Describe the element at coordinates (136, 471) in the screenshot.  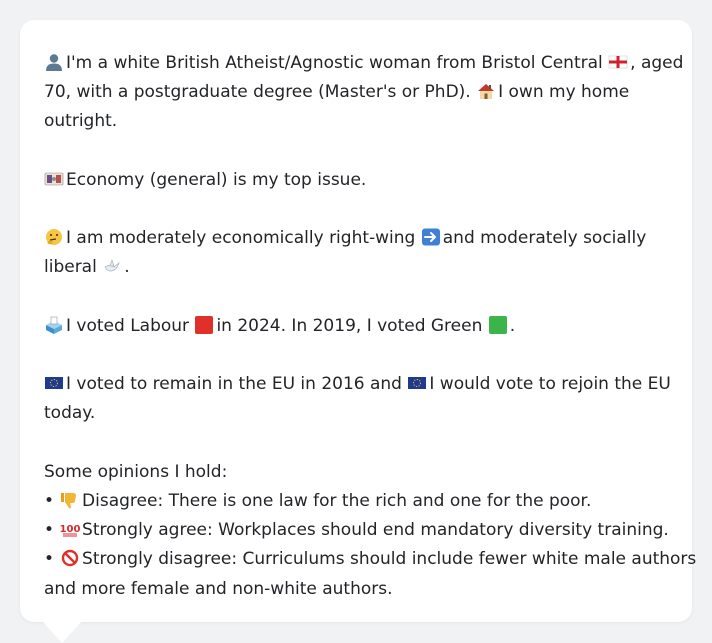
I see `opinions-heading: Some opinions I hold:` at that location.